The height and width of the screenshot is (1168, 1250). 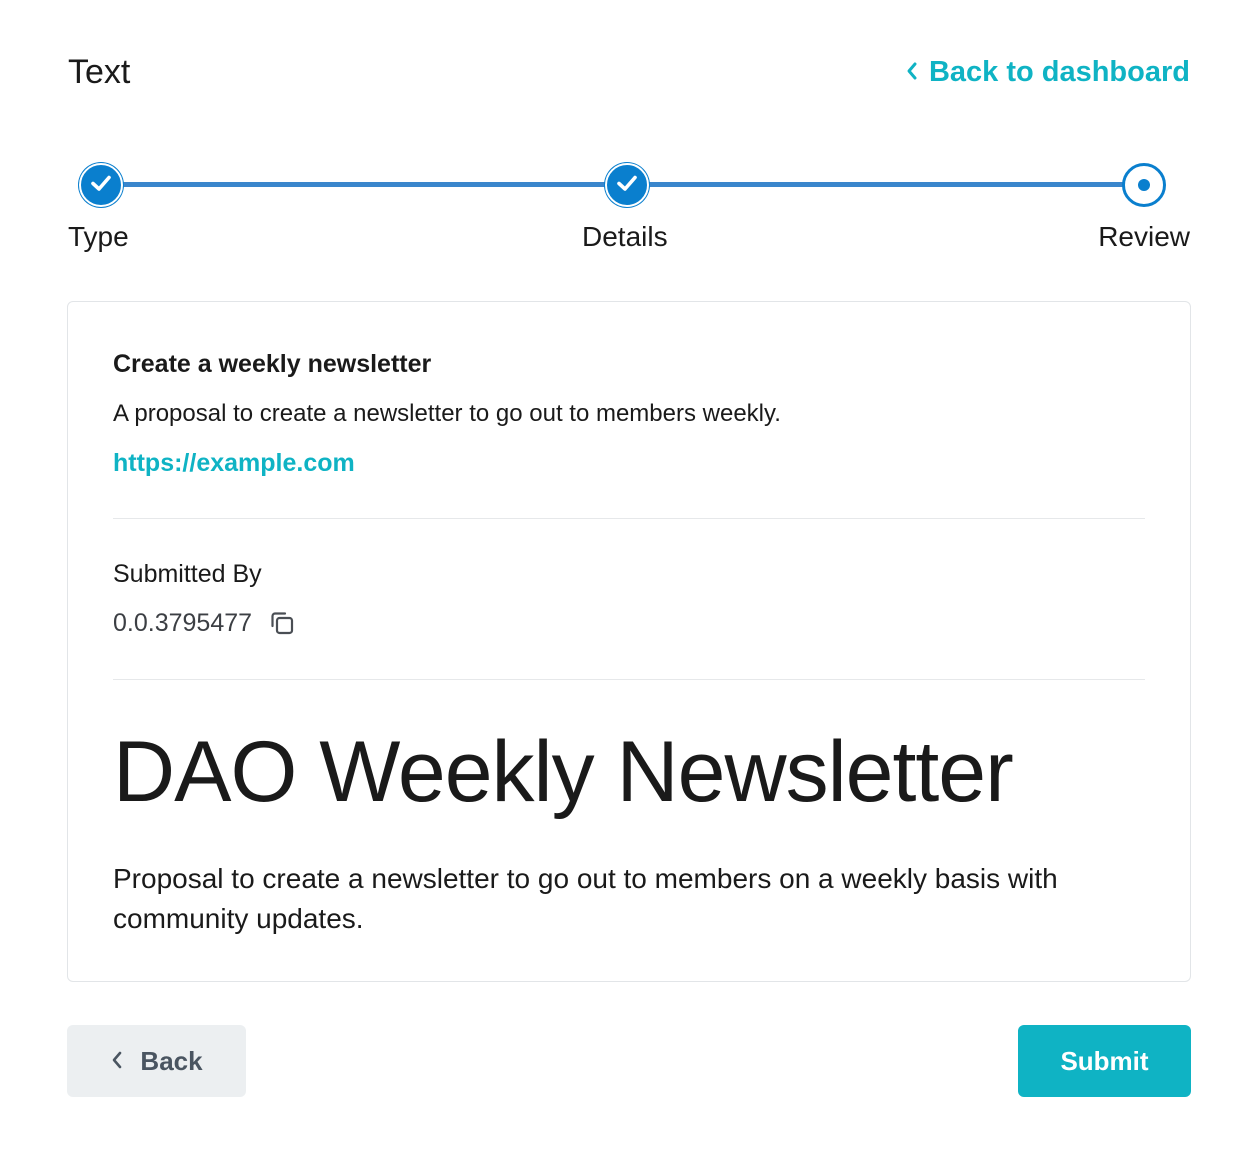 I want to click on back-button: Back, so click(x=156, y=1061).